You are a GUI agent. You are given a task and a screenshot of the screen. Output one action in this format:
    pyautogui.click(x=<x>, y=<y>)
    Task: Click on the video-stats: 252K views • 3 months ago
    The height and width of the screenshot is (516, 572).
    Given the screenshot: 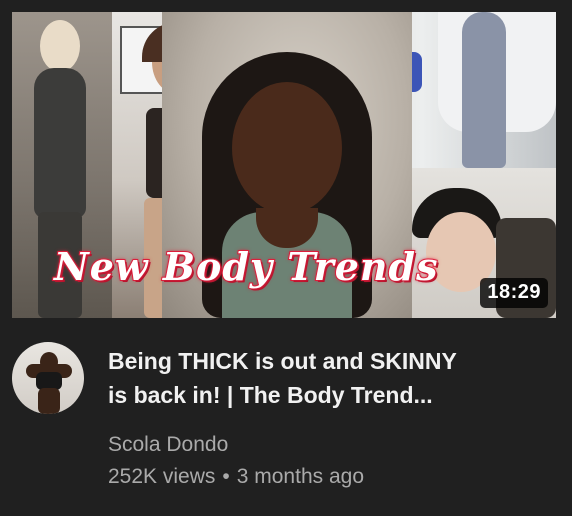 What is the action you would take?
    pyautogui.click(x=328, y=477)
    